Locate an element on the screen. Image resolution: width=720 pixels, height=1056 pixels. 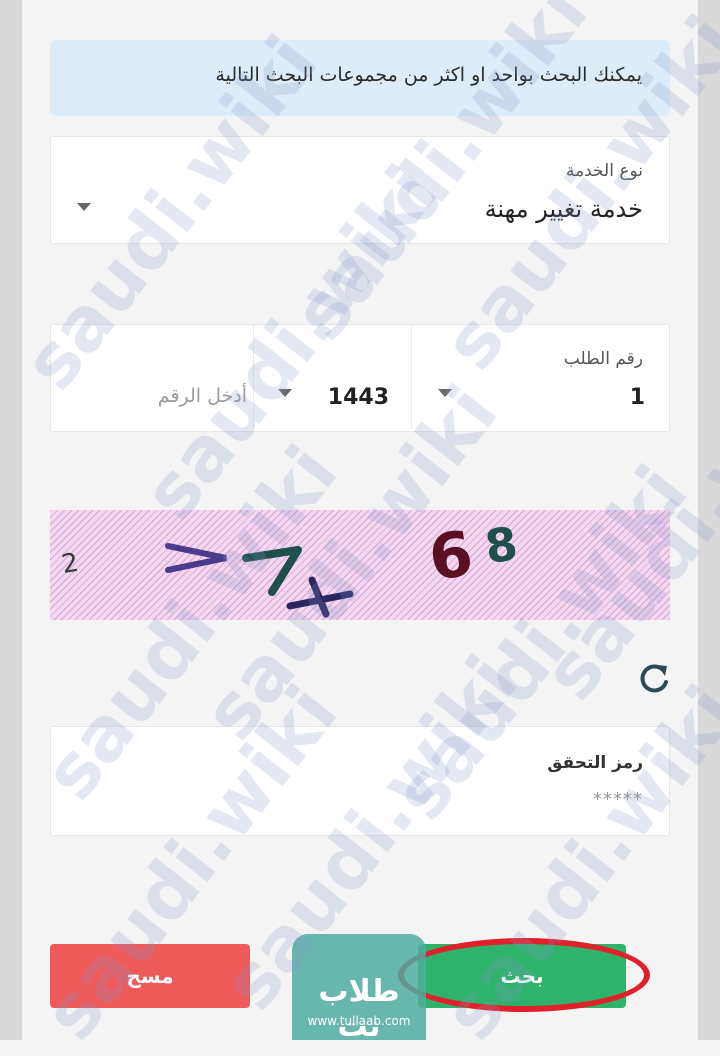
site-logo: طلاب نت www.tullaab.com is located at coordinates (359, 989).